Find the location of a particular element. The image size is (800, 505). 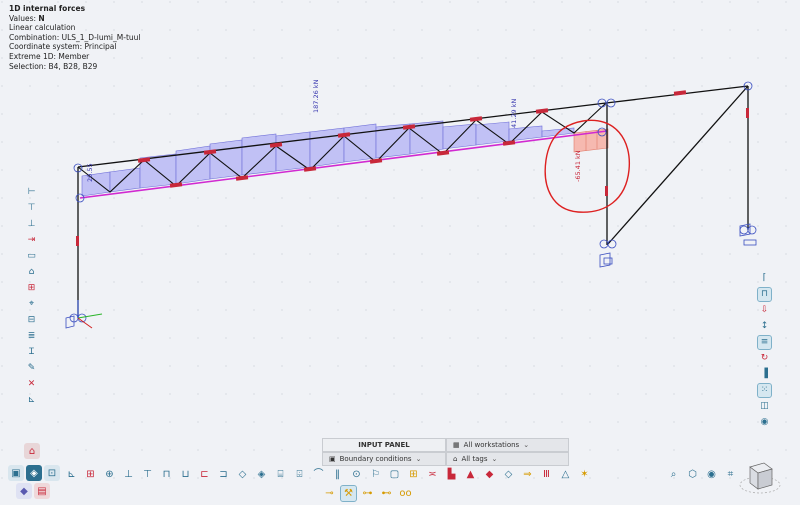

grid-icon: ⊟ is located at coordinates (31, 320).